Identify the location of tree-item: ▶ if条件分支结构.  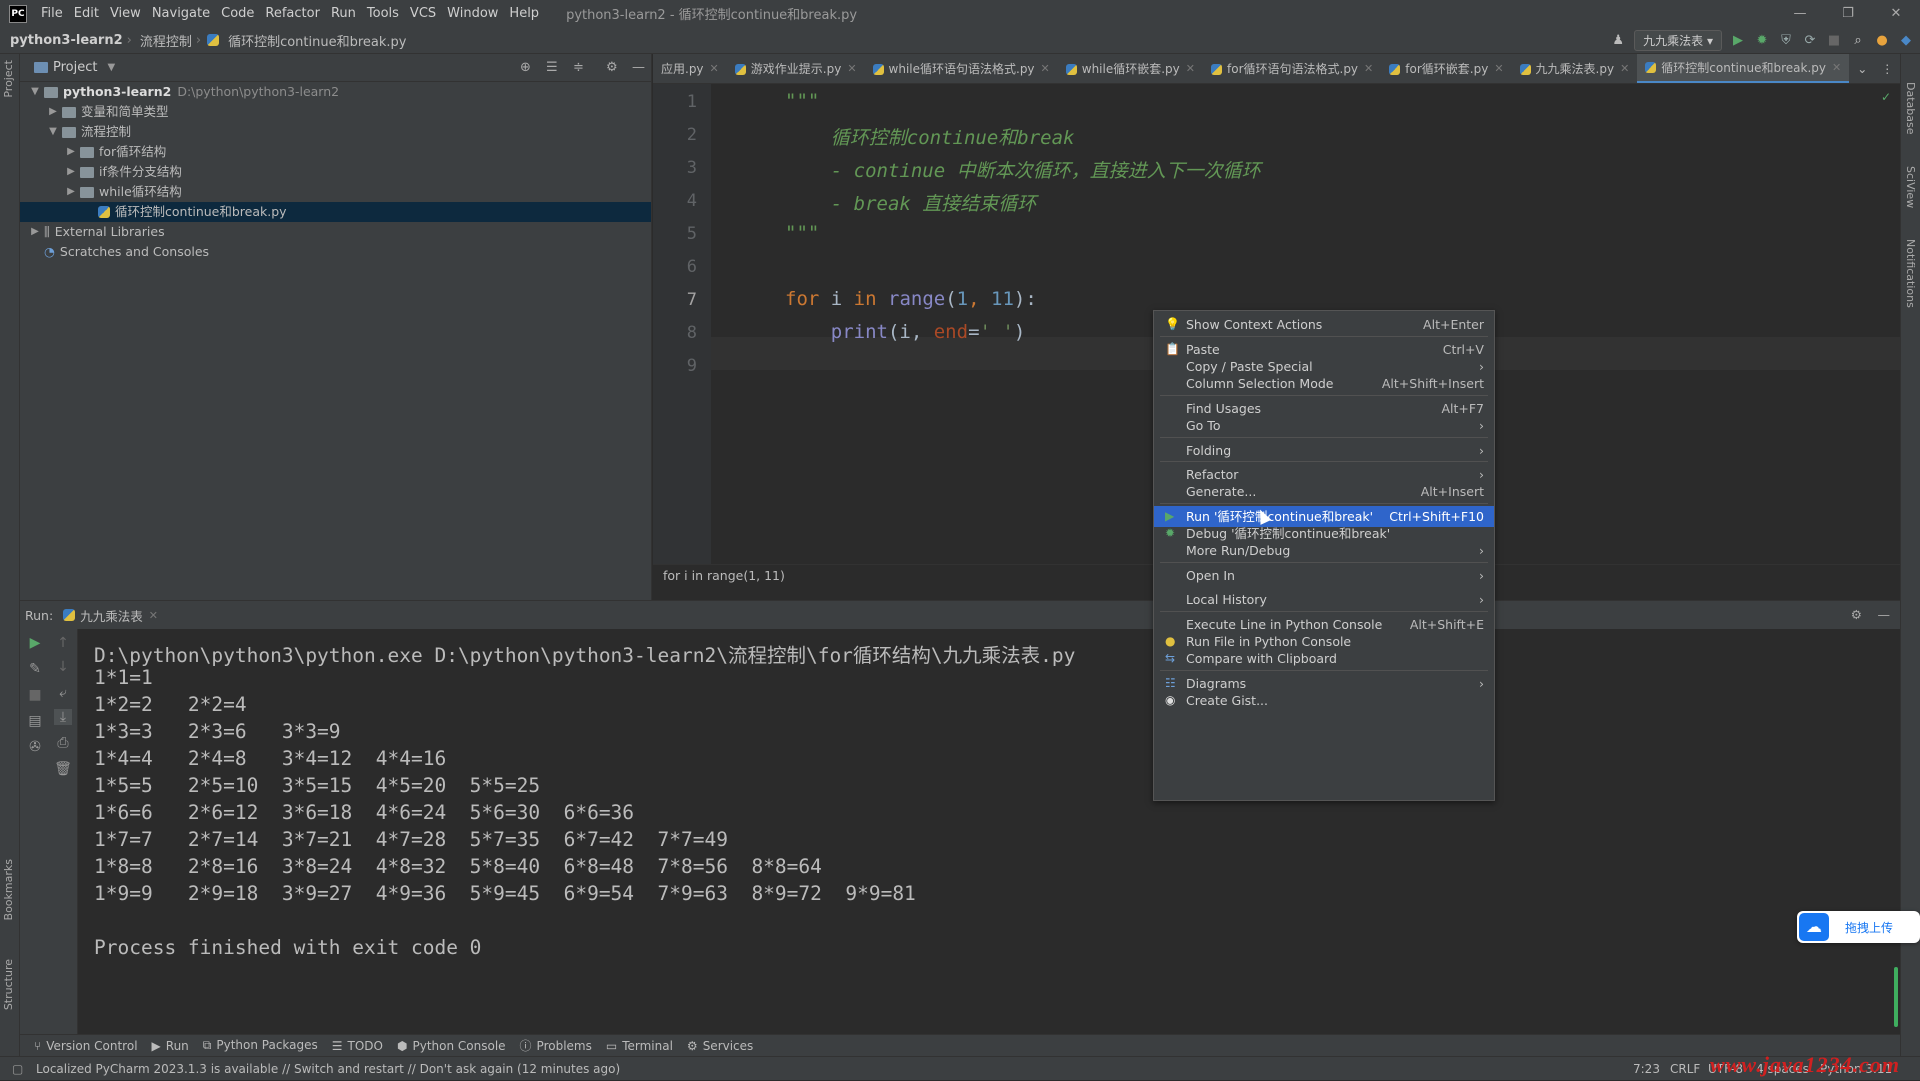
(335, 172).